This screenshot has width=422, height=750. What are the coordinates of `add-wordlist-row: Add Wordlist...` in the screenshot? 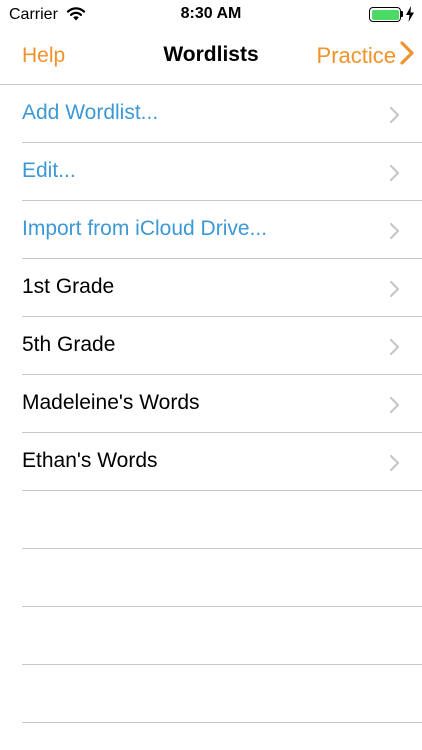 It's located at (211, 114).